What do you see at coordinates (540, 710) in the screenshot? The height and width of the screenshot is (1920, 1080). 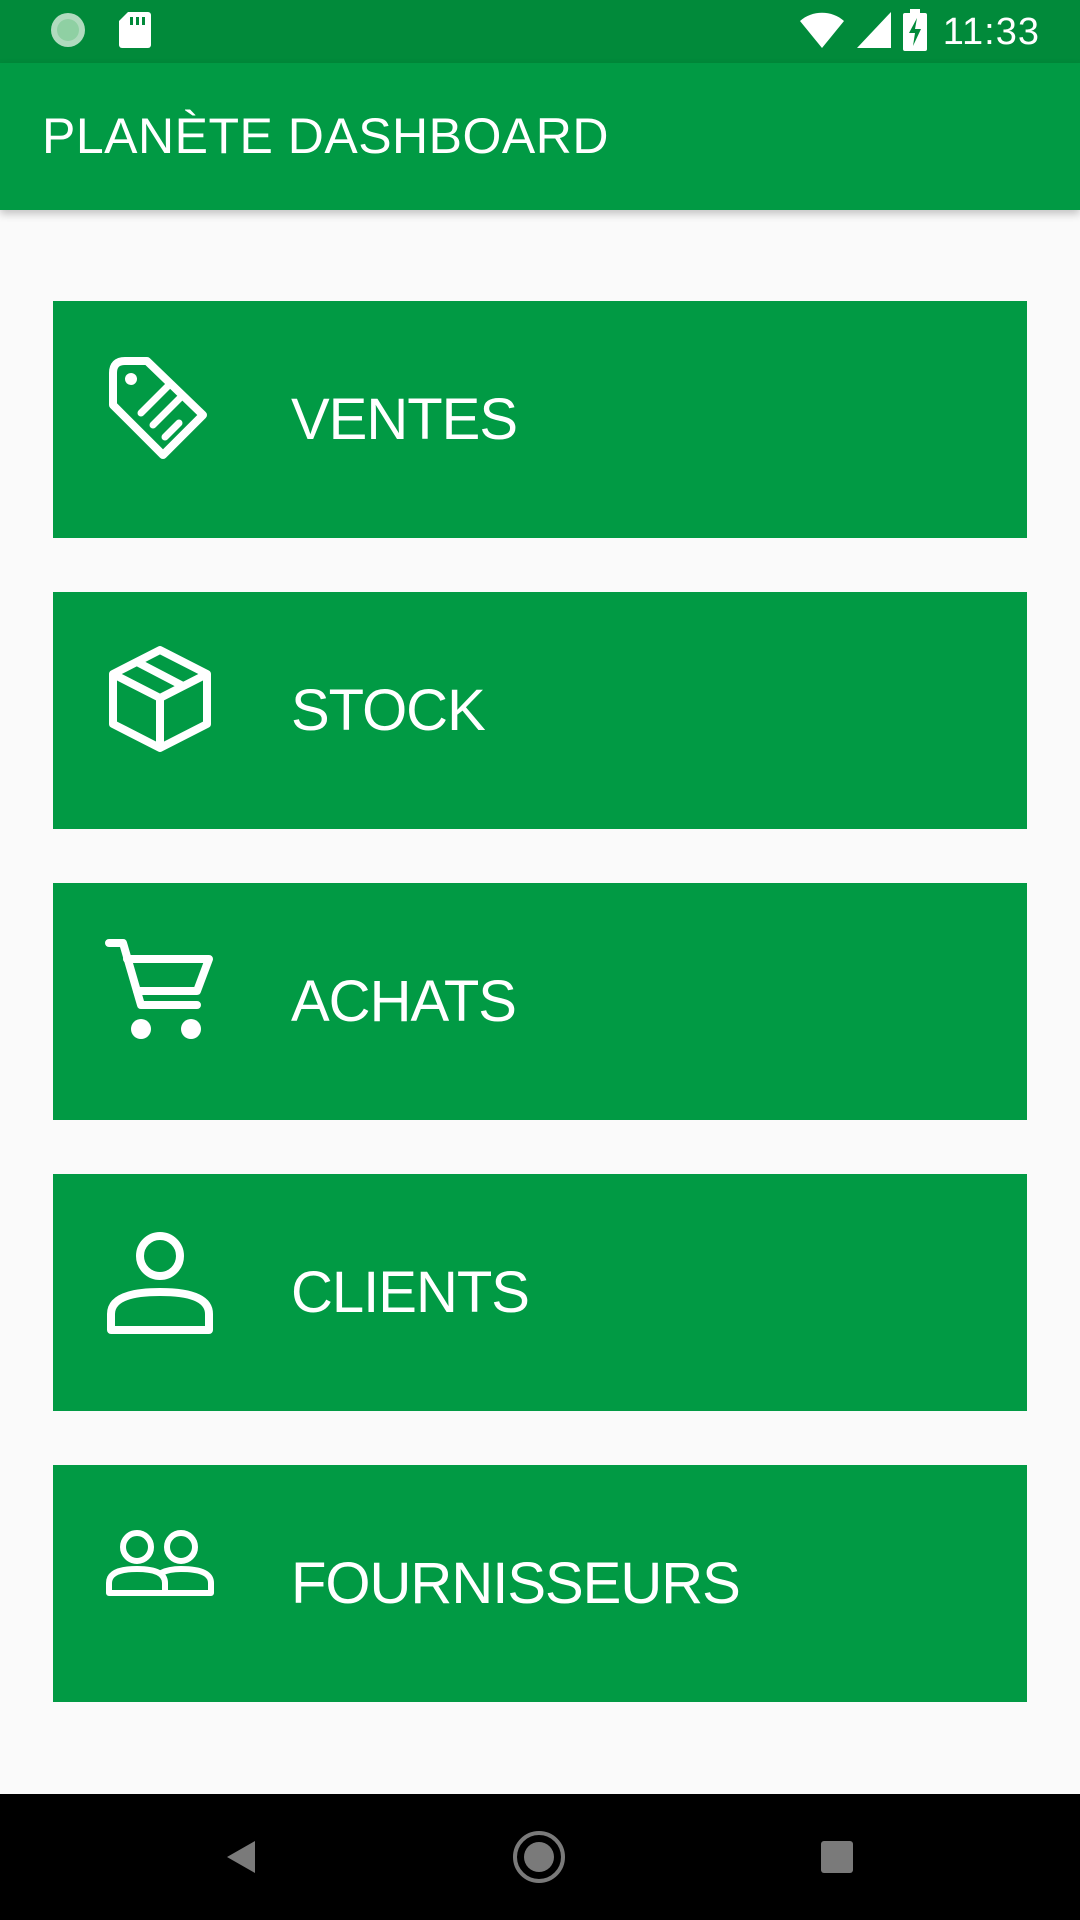 I see `menu-item-stock: STOCK` at bounding box center [540, 710].